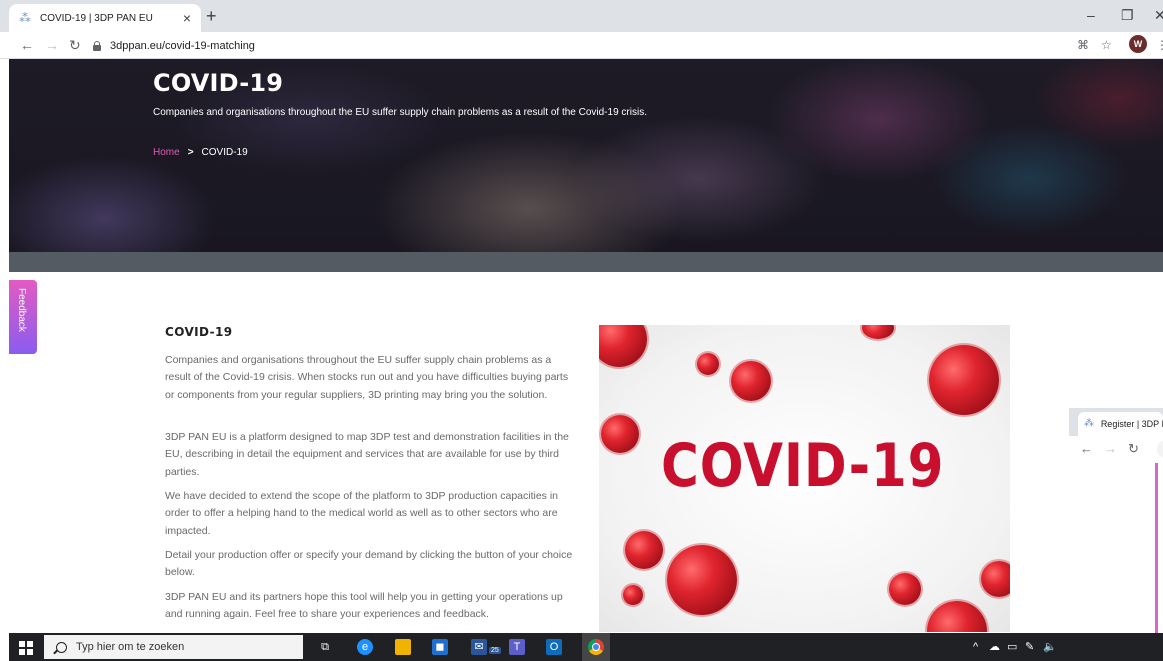  I want to click on breadcrumb: Home > COVID-19, so click(200, 152).